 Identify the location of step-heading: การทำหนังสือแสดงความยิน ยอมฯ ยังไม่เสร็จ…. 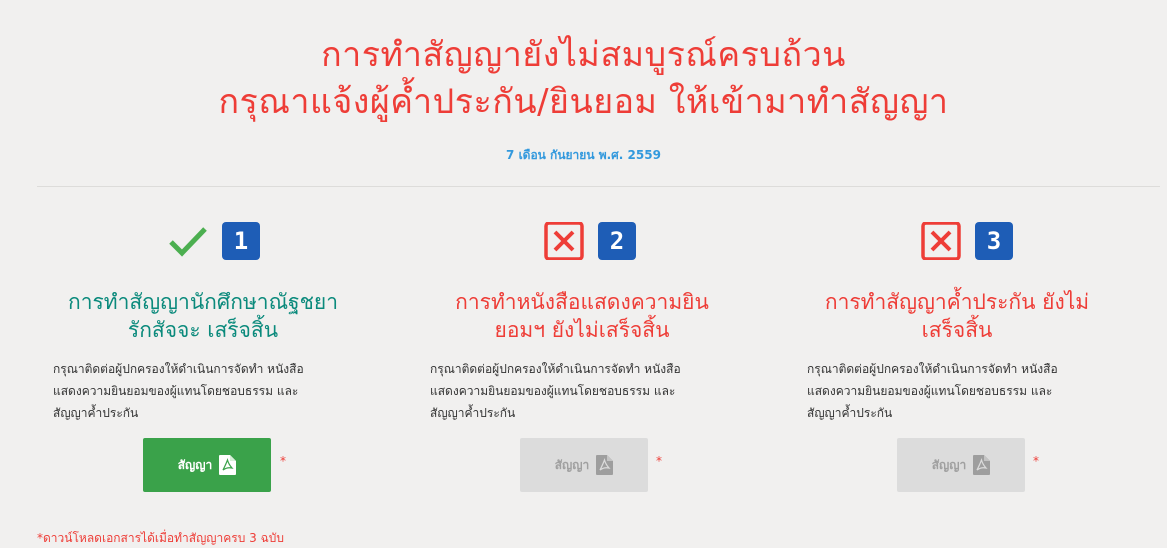
(582, 316).